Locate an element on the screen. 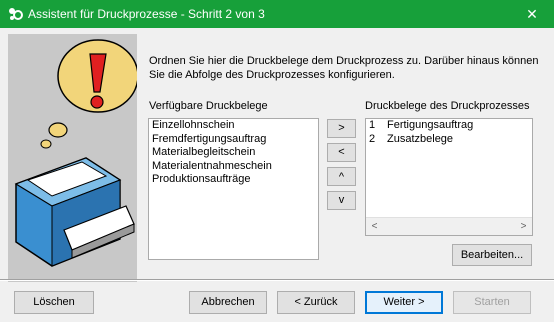 This screenshot has height=322, width=554. row-number: 1 is located at coordinates (372, 125).